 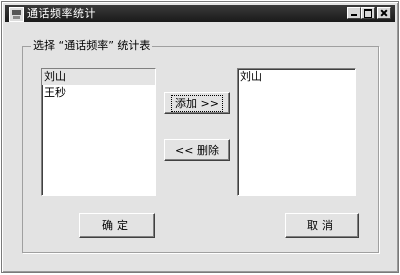 I want to click on ok-button: 确定, so click(x=117, y=225).